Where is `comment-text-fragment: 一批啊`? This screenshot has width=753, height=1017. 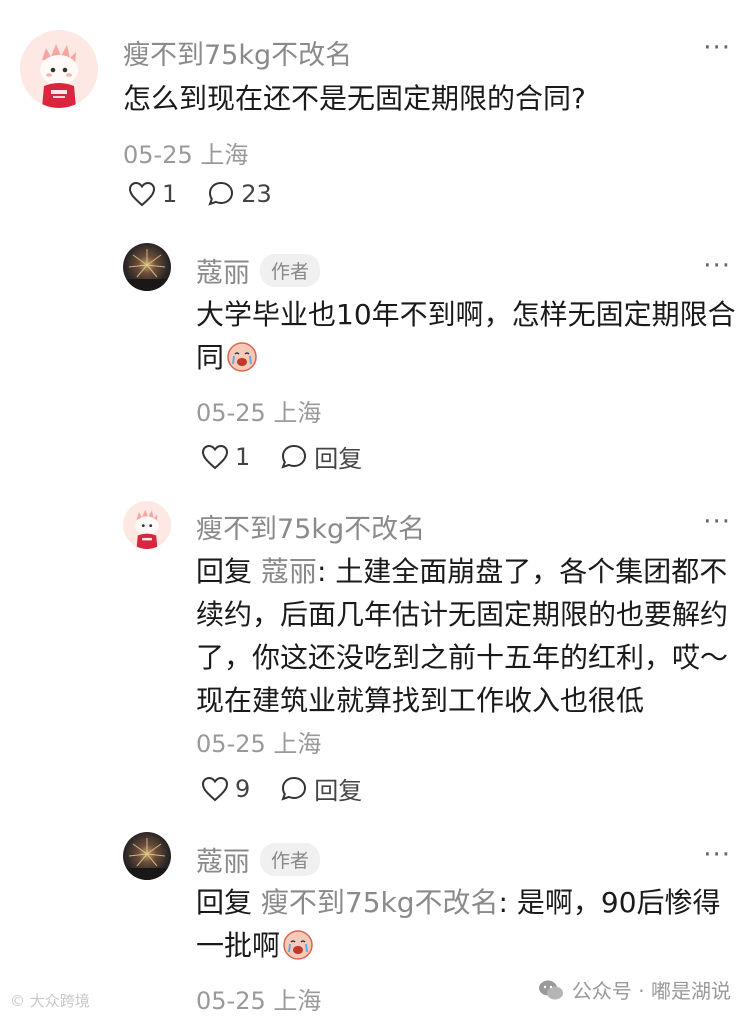
comment-text-fragment: 一批啊 is located at coordinates (238, 945).